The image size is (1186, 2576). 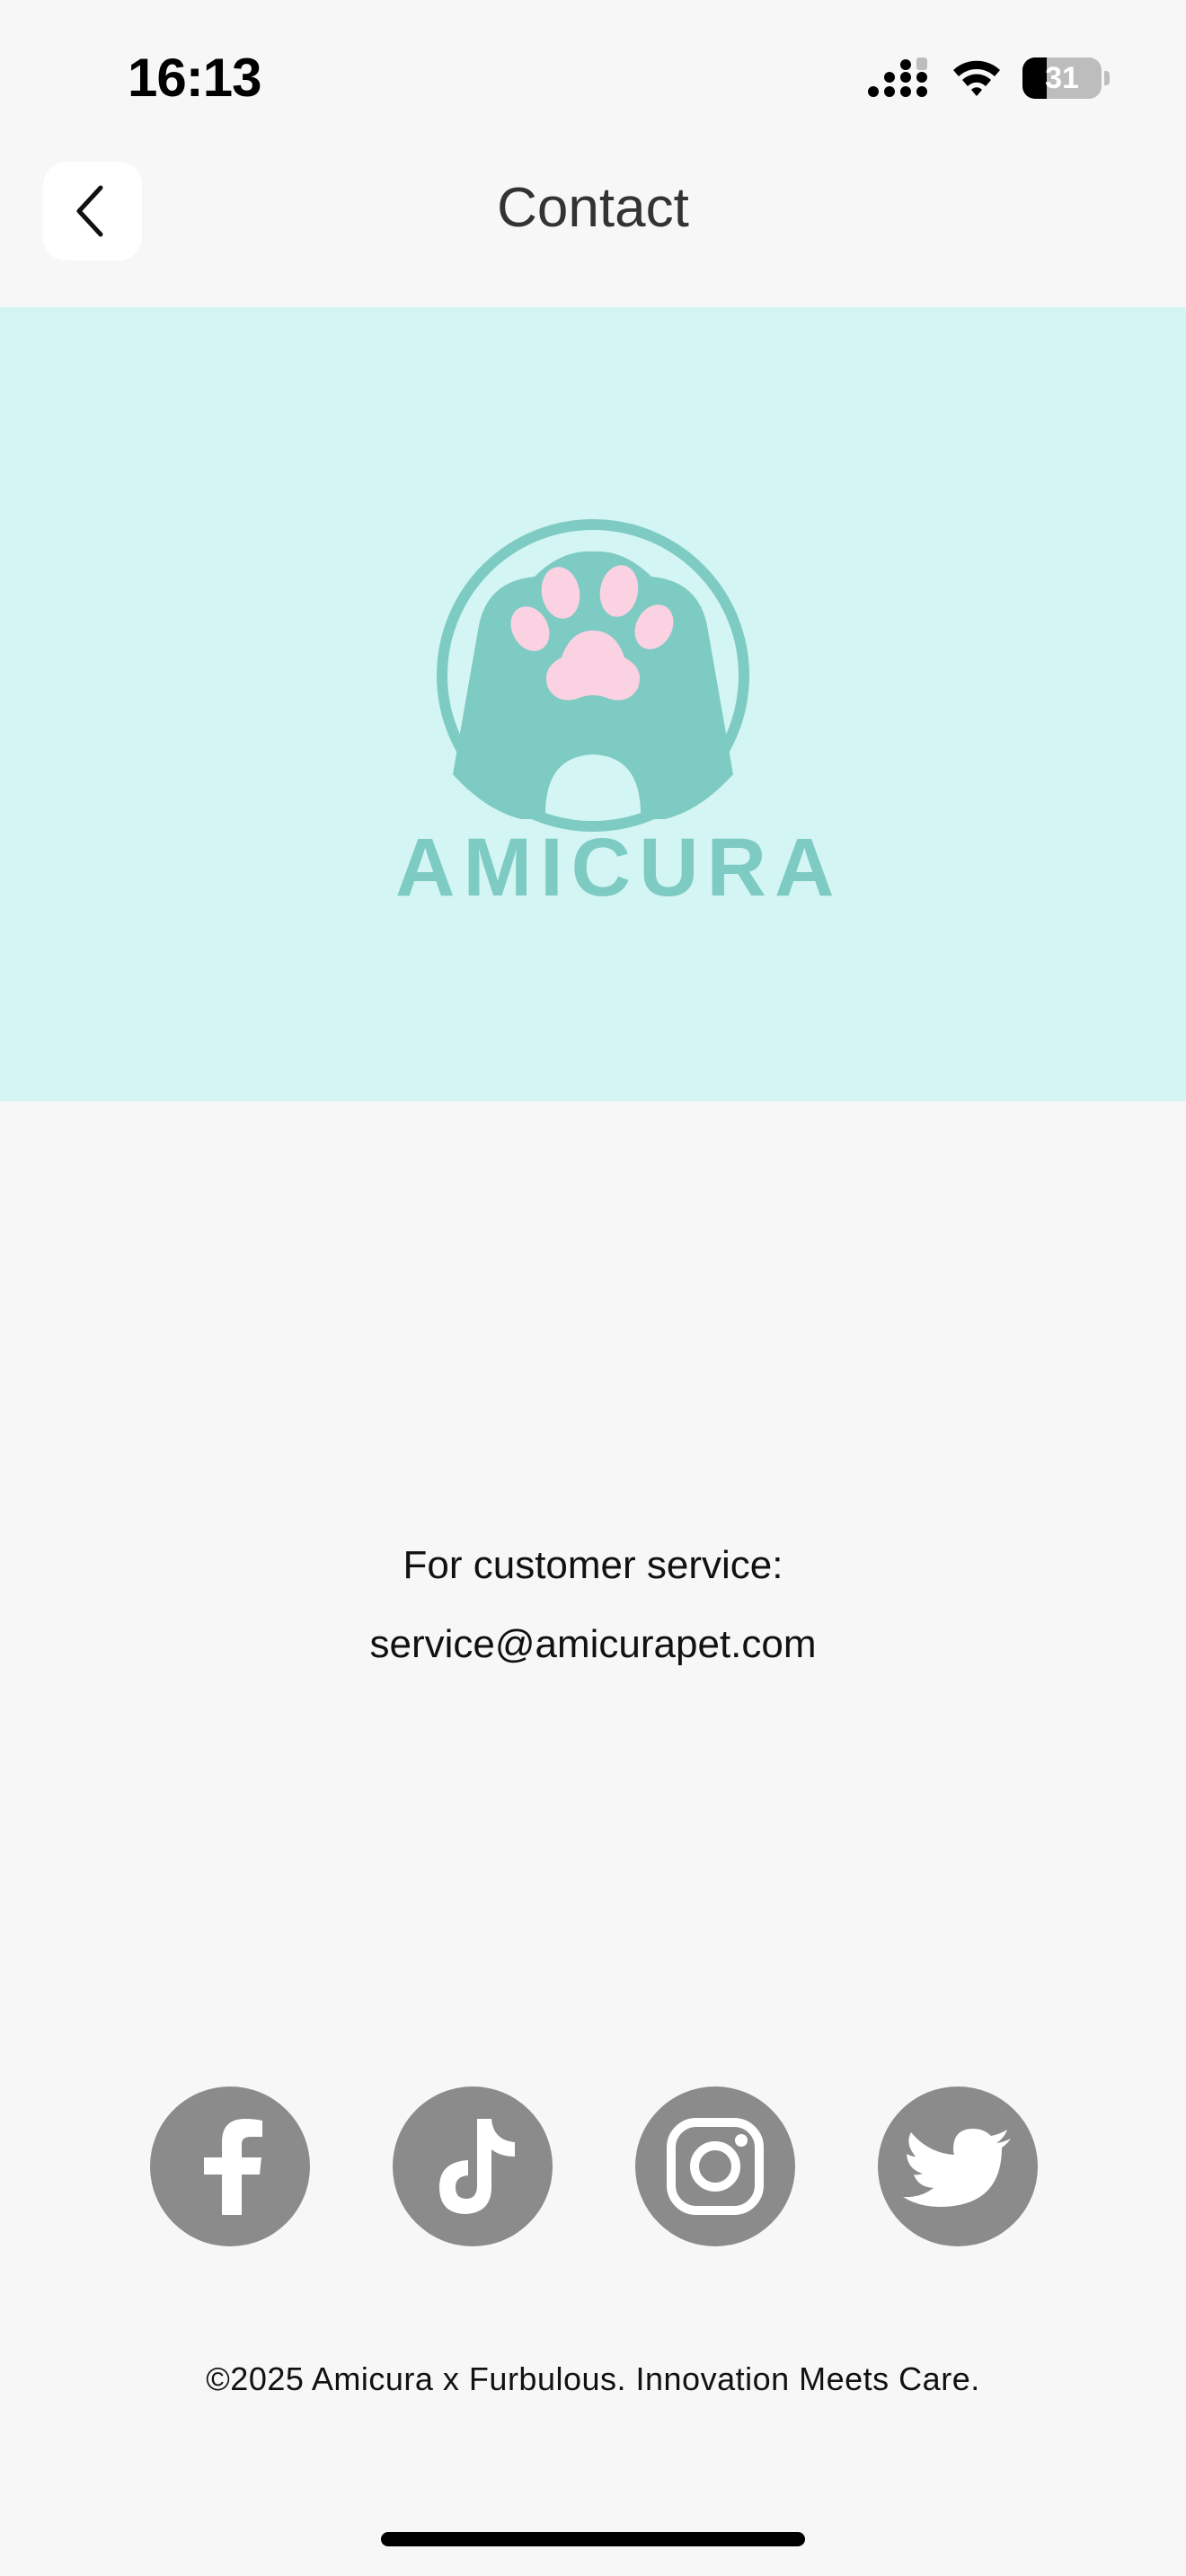 I want to click on instagram-button, so click(x=715, y=2166).